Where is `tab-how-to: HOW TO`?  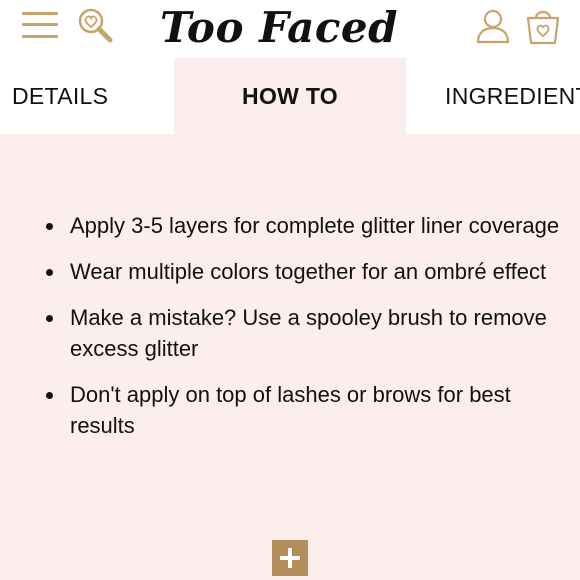 tab-how-to: HOW TO is located at coordinates (290, 96).